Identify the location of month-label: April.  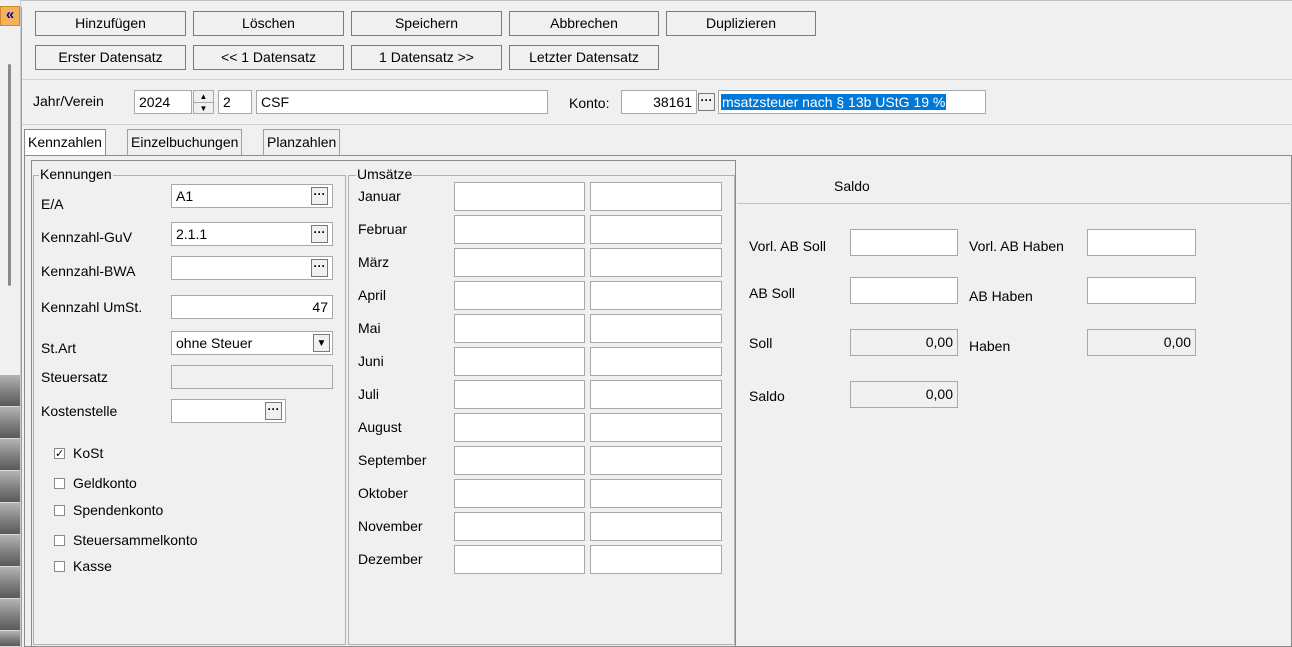
(372, 295).